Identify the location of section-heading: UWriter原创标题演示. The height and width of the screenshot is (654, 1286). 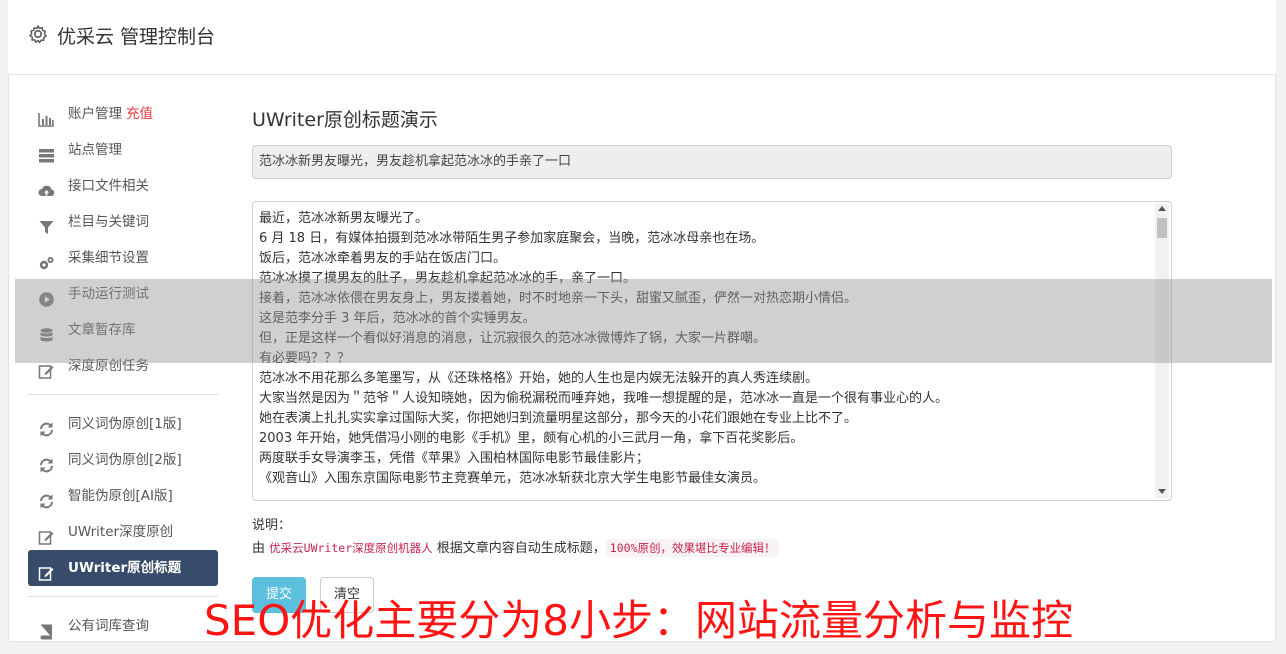
(345, 120).